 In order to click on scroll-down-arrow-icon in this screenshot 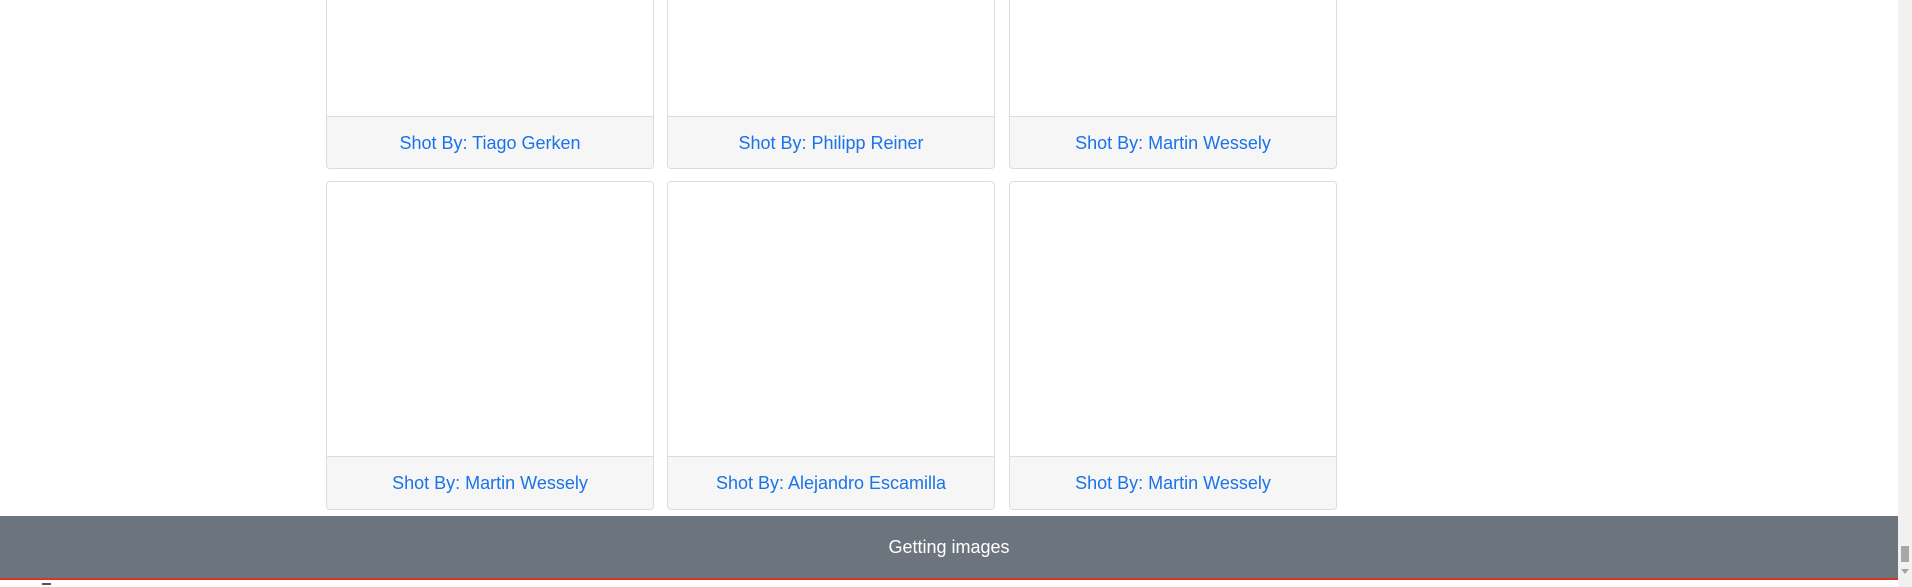, I will do `click(1905, 571)`.